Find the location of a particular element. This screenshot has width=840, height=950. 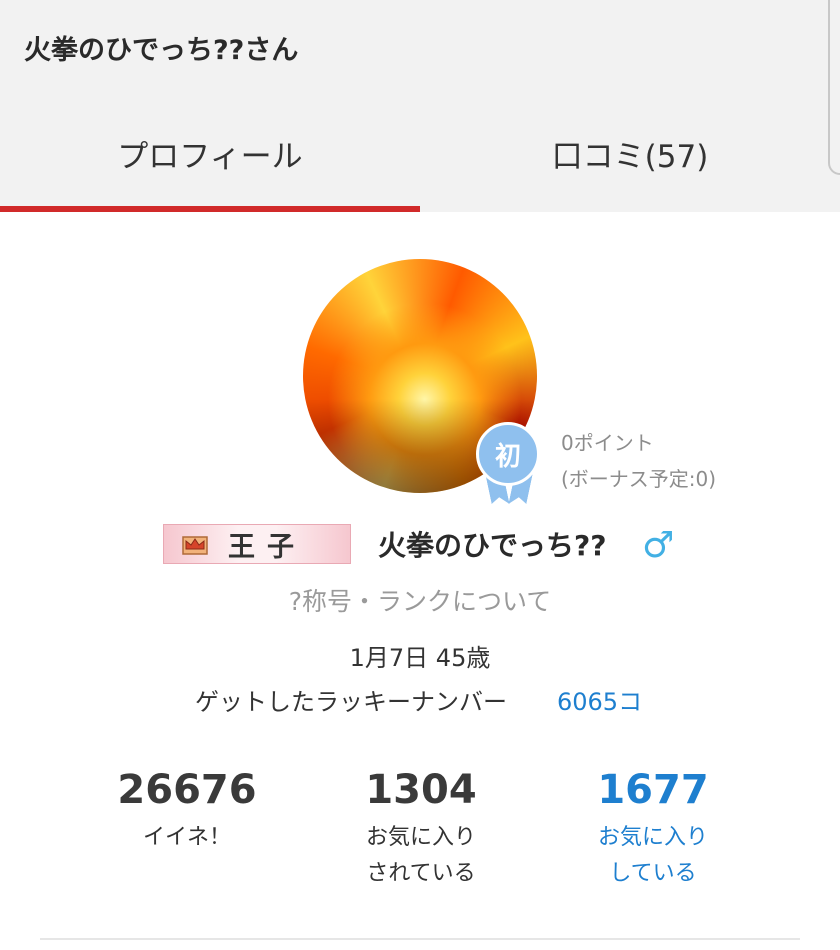

stat-favorited: 1304 お気に入り されている is located at coordinates (421, 829).